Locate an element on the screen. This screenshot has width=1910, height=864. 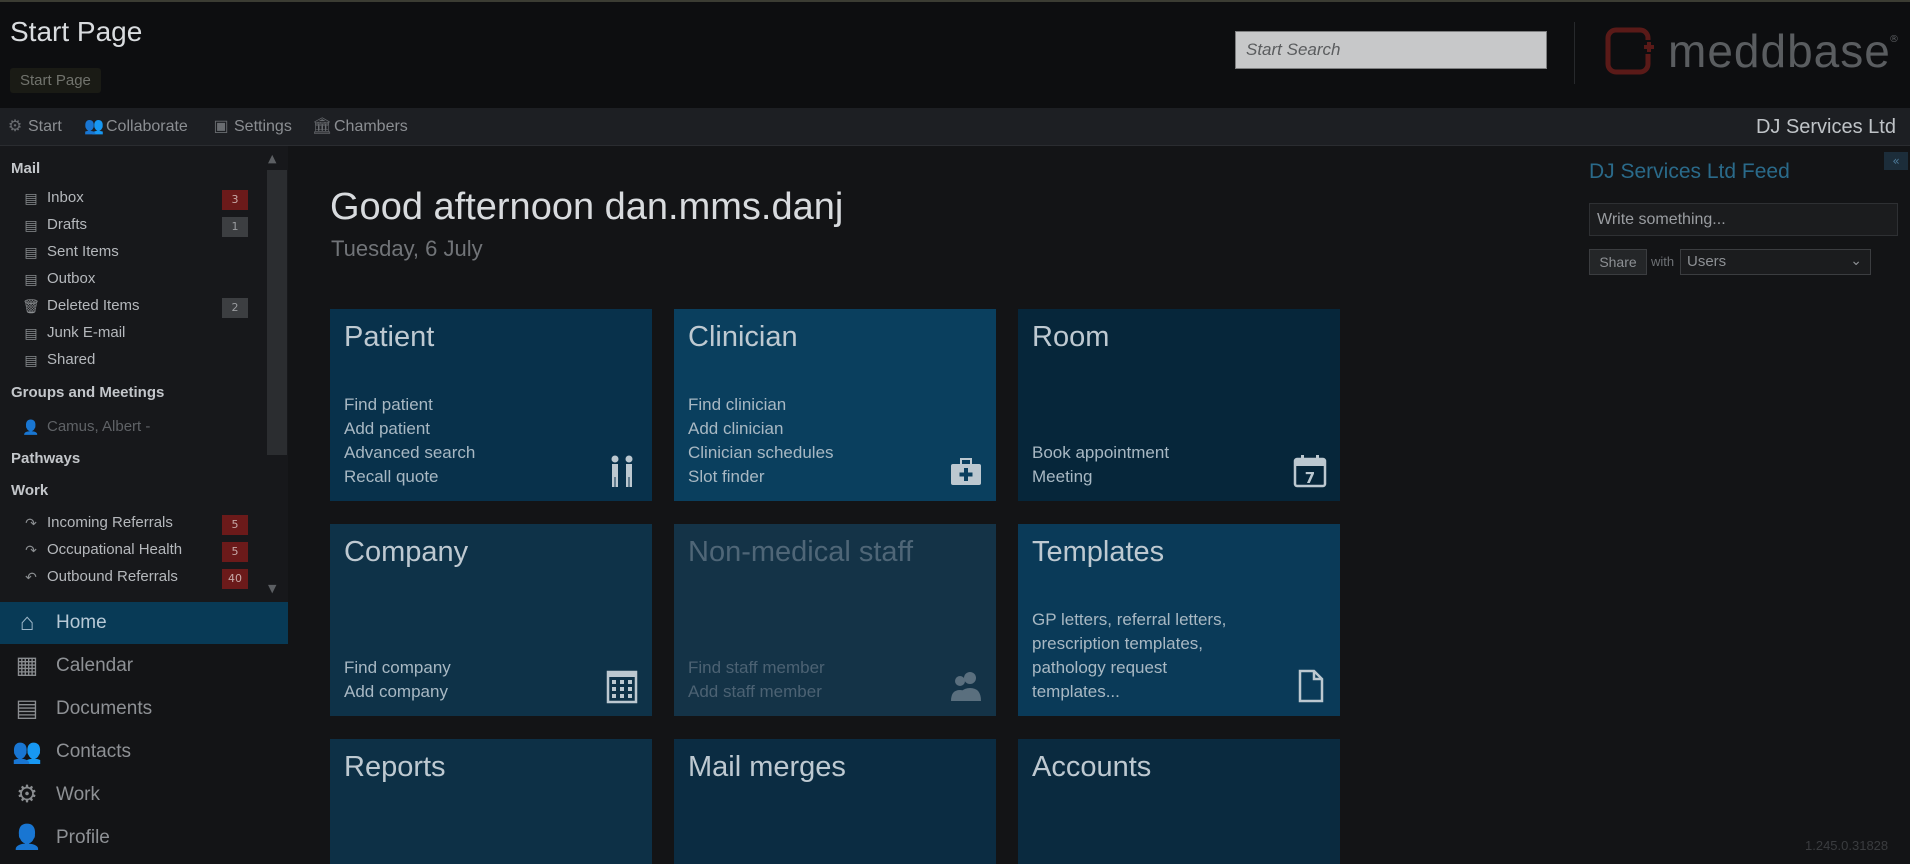
link-find-company: Find company is located at coordinates (397, 668).